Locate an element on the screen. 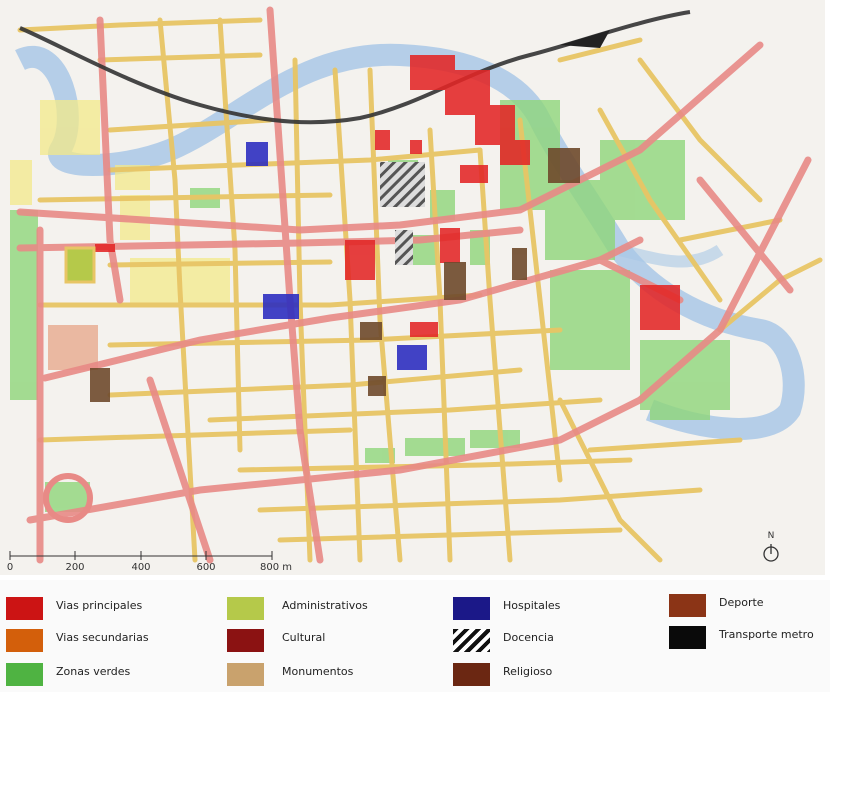 This screenshot has width=842, height=794. scale-tick-400: 400 is located at coordinates (141, 567).